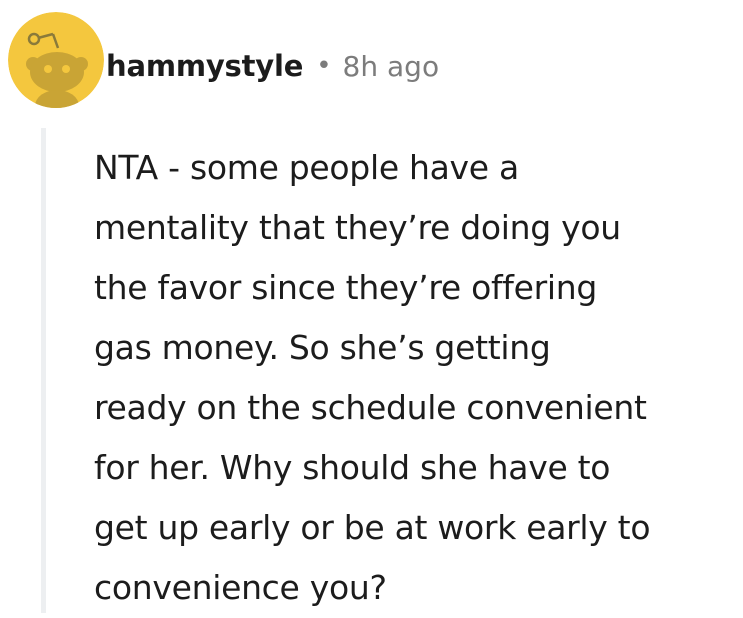  Describe the element at coordinates (352, 467) in the screenshot. I see `comment-text-line: for her. Why should she have to` at that location.